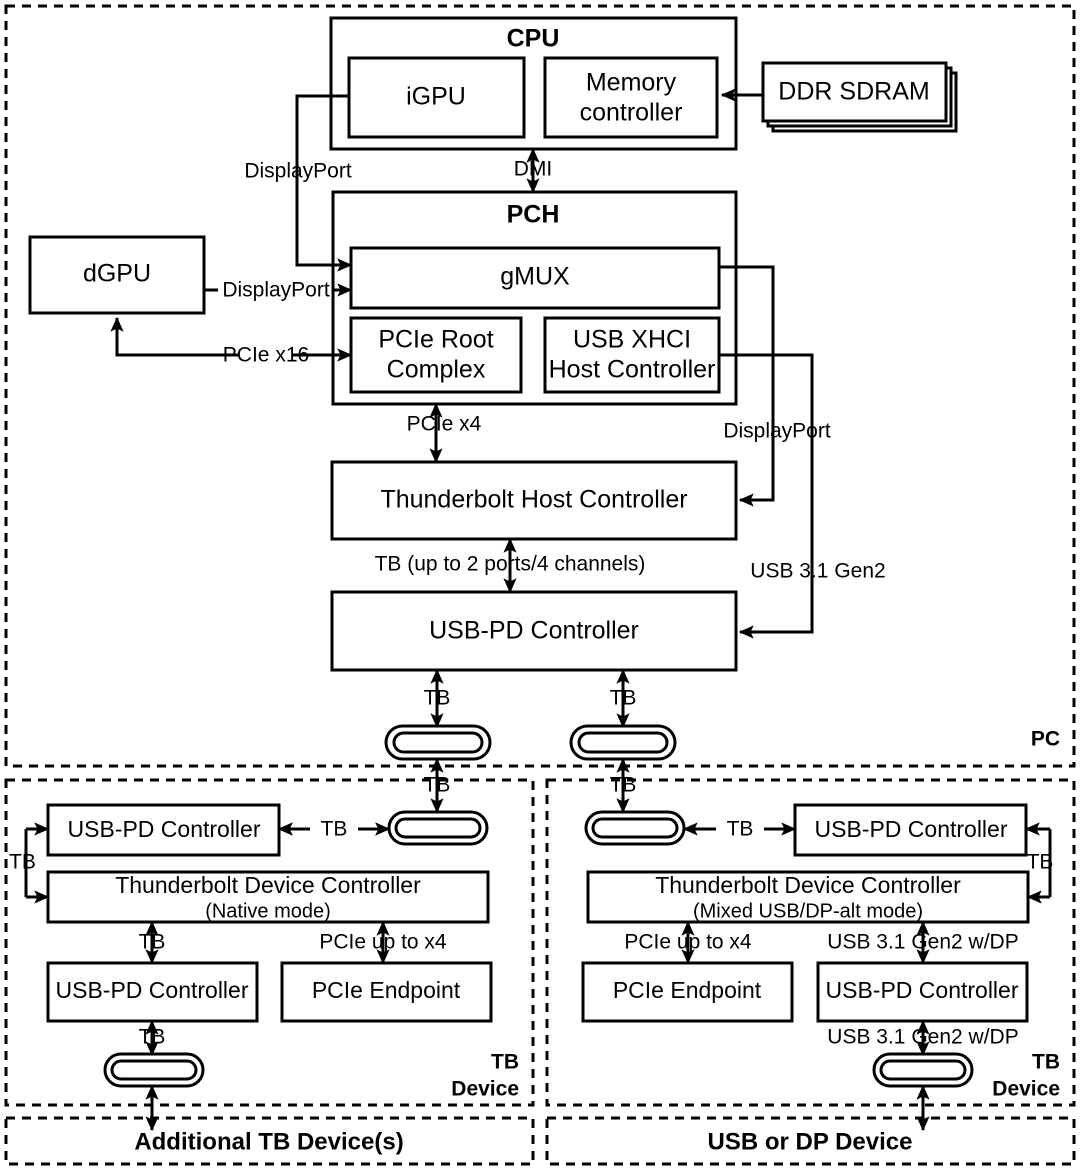  What do you see at coordinates (533, 169) in the screenshot?
I see `dmi-label: DMI` at bounding box center [533, 169].